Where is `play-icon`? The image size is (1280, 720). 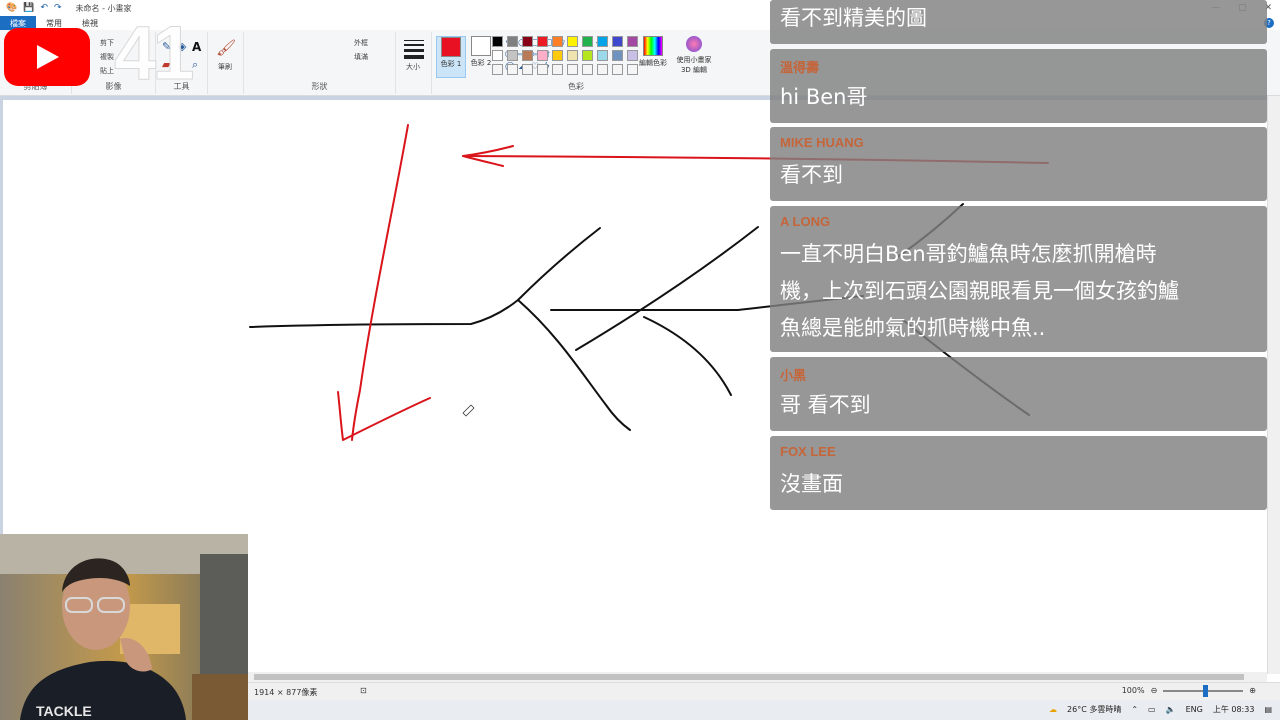
play-icon is located at coordinates (48, 57).